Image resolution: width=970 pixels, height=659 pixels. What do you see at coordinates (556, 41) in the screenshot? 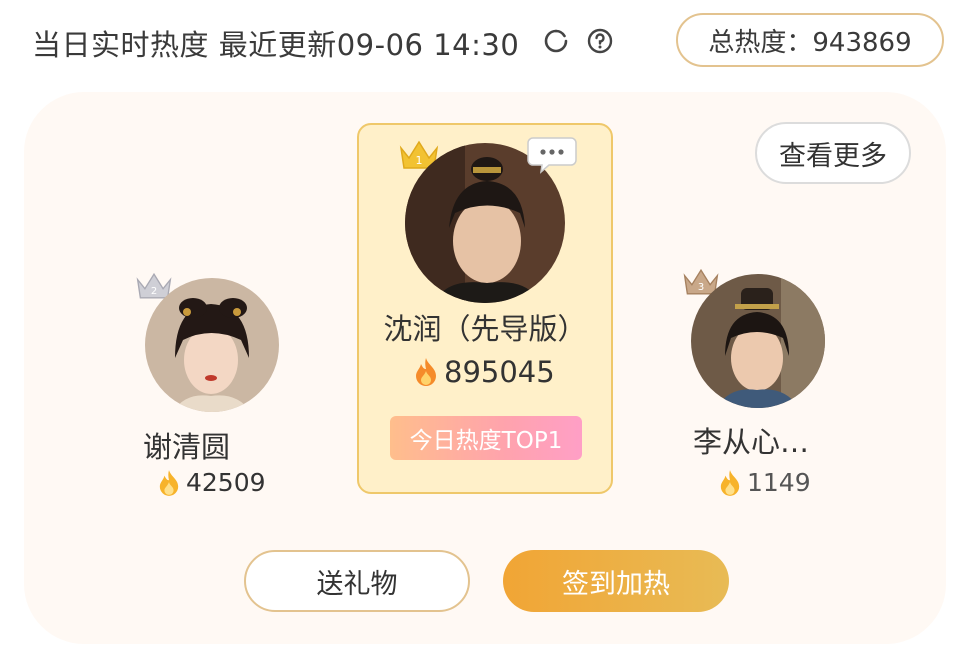
I see `refresh-icon` at bounding box center [556, 41].